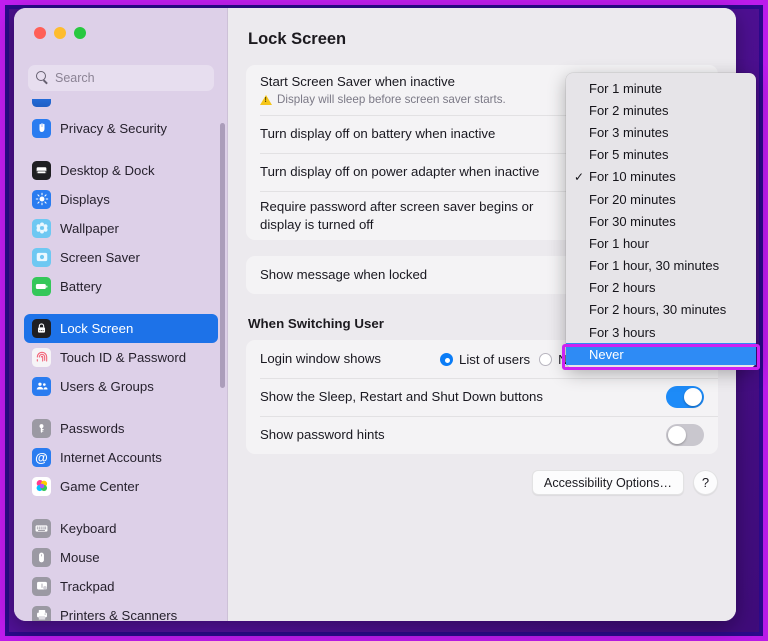 The width and height of the screenshot is (768, 641). Describe the element at coordinates (622, 332) in the screenshot. I see `dropdown-item-label: For 3 hours` at that location.